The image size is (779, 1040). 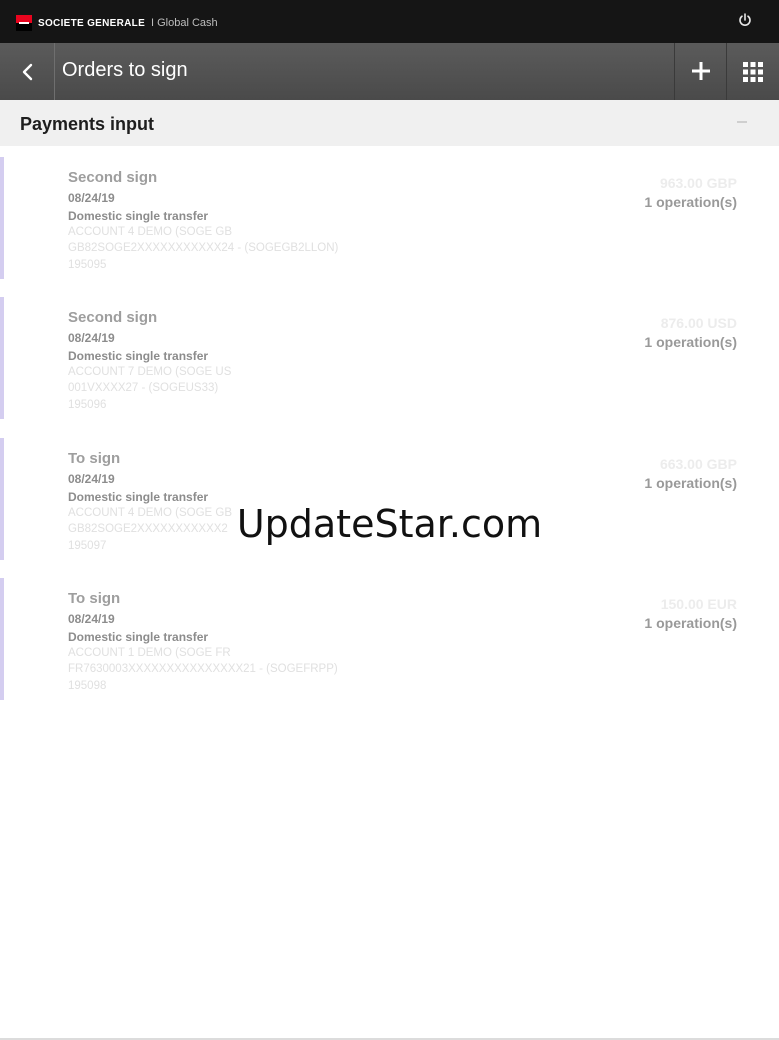 What do you see at coordinates (149, 653) in the screenshot?
I see `order-account: ACCOUNT 1 DEMO (SOGE FR` at bounding box center [149, 653].